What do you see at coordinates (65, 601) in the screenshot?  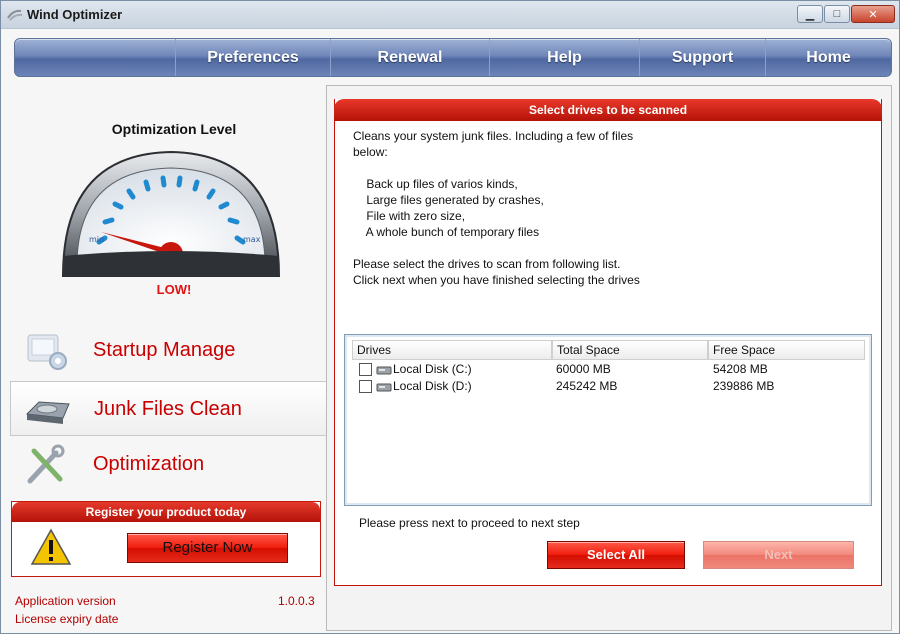 I see `version-label: Application version` at bounding box center [65, 601].